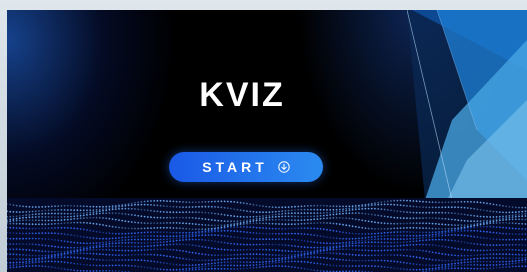 The image size is (527, 272). I want to click on arrow-down-circle-icon, so click(284, 167).